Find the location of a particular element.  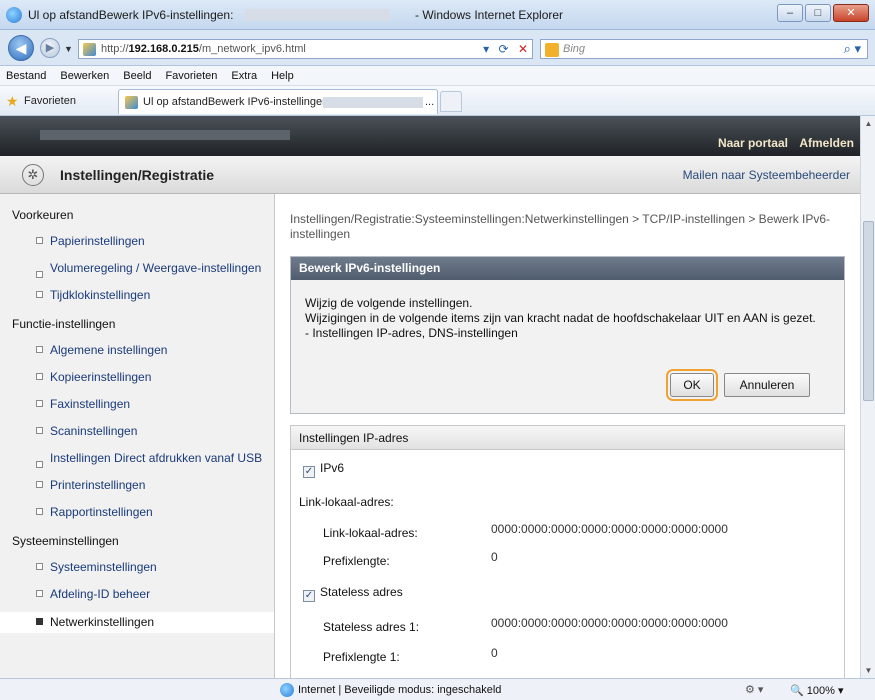

back-button: ◀ is located at coordinates (21, 48).